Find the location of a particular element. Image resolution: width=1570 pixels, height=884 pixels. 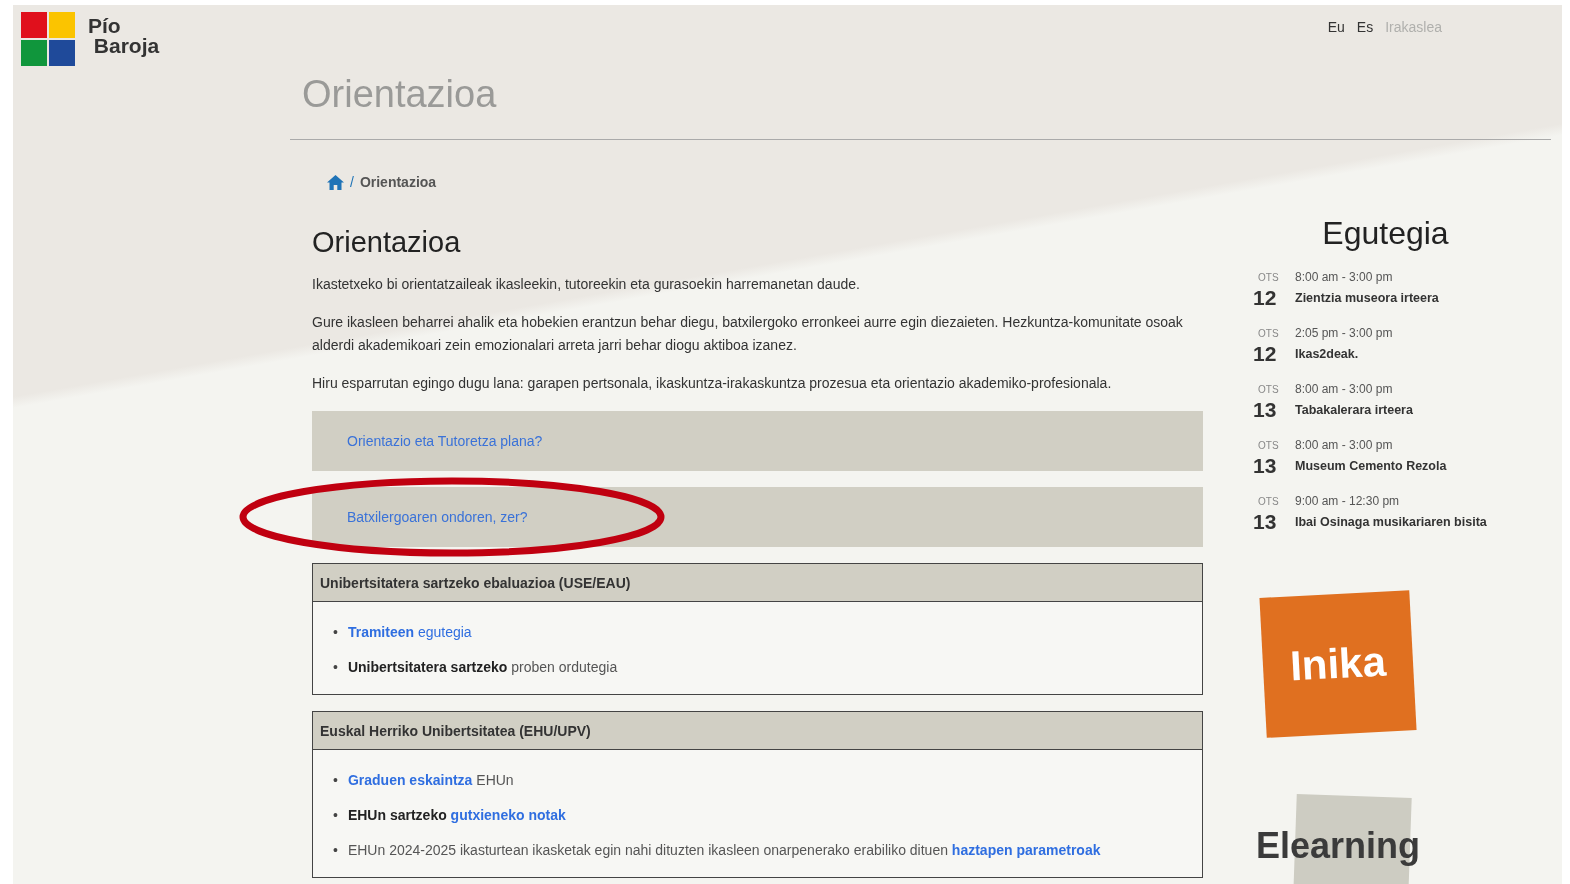

language-link: Es is located at coordinates (1365, 27).